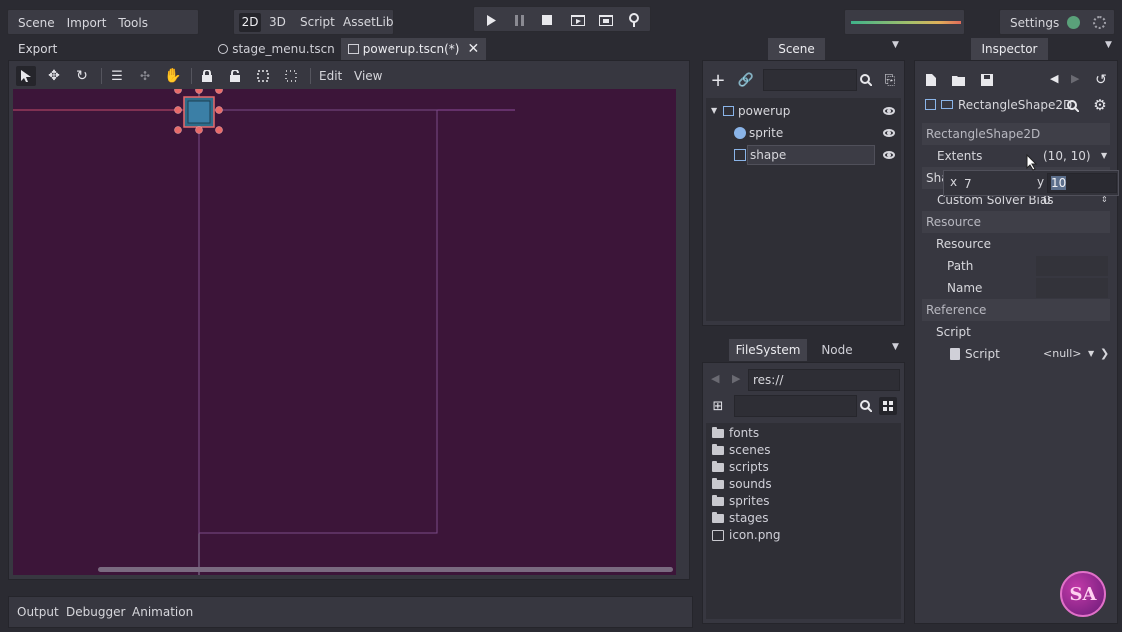 This screenshot has width=1122, height=632. Describe the element at coordinates (768, 350) in the screenshot. I see `tab-filesystem: FileSystem` at that location.